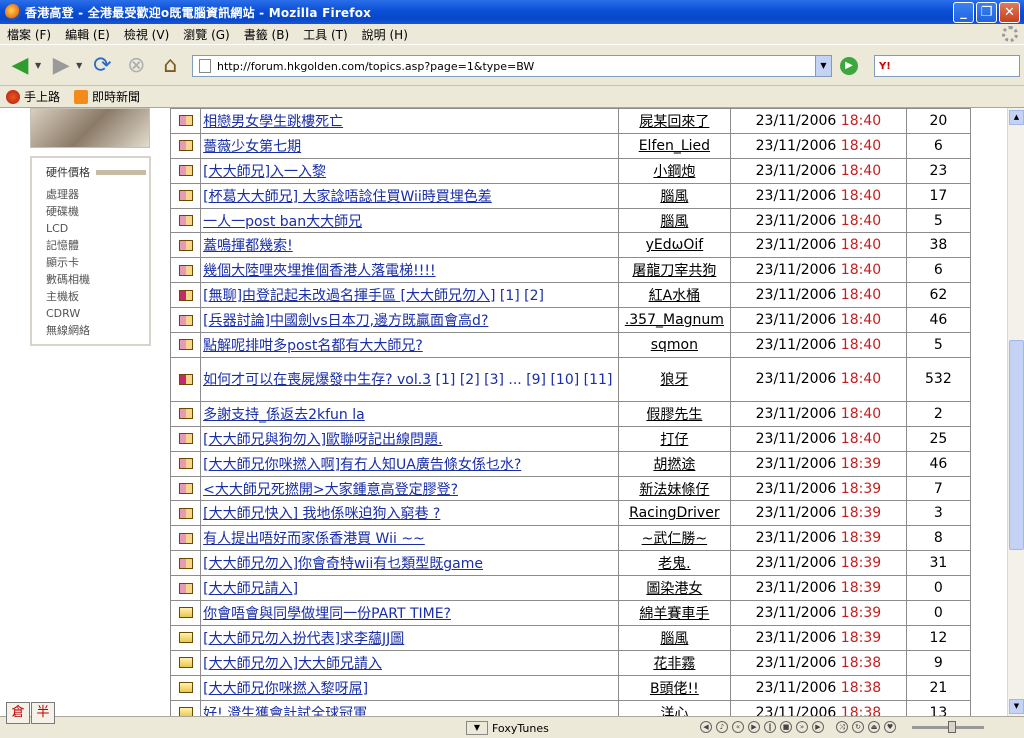  Describe the element at coordinates (1016, 445) in the screenshot. I see `scroll-thumb` at that location.